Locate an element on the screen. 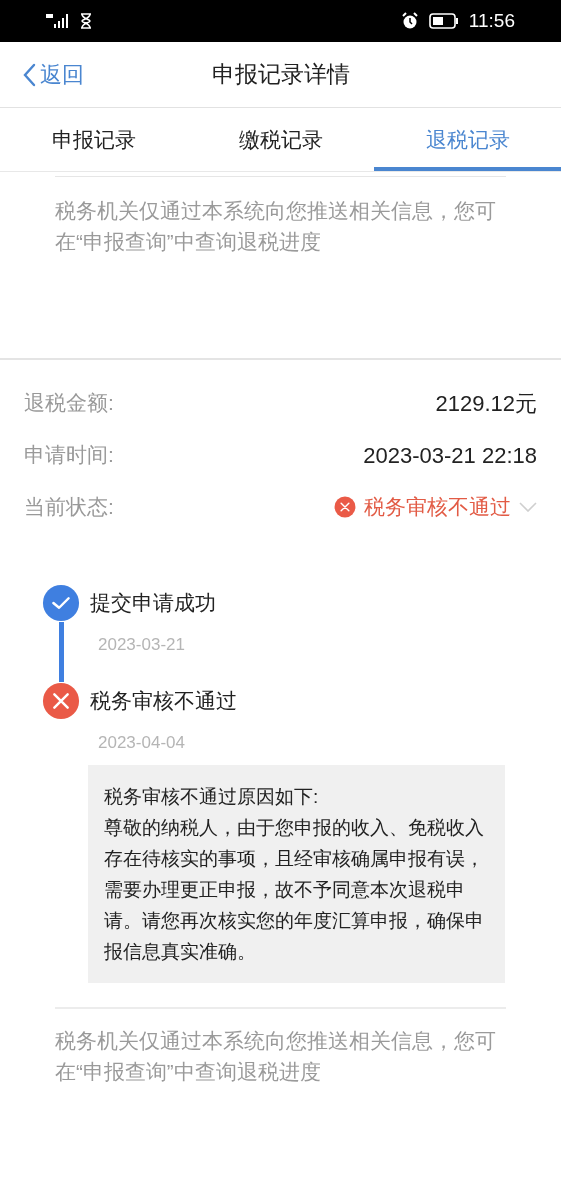  step-date: 2023-03-21 is located at coordinates (142, 645).